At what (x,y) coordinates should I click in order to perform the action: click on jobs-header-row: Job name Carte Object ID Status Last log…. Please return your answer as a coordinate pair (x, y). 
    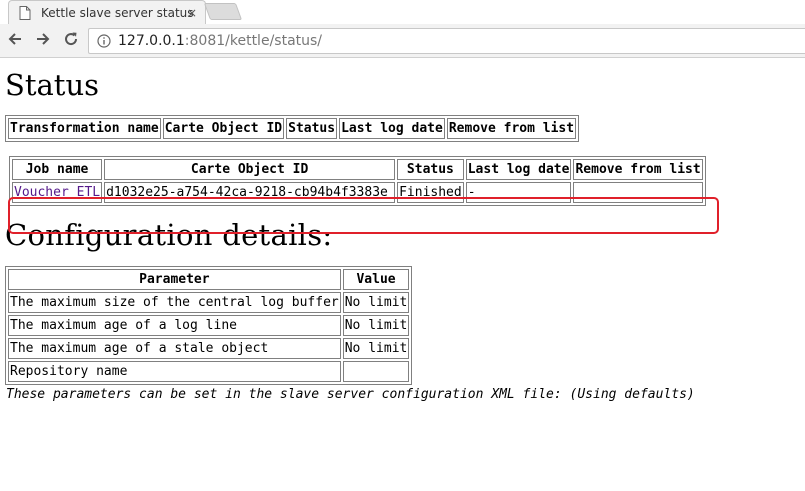
    Looking at the image, I should click on (357, 169).